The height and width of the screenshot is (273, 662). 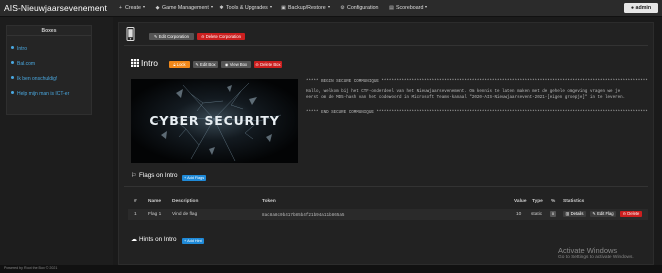 What do you see at coordinates (553, 214) in the screenshot?
I see `flag-row-percent-badge: 0` at bounding box center [553, 214].